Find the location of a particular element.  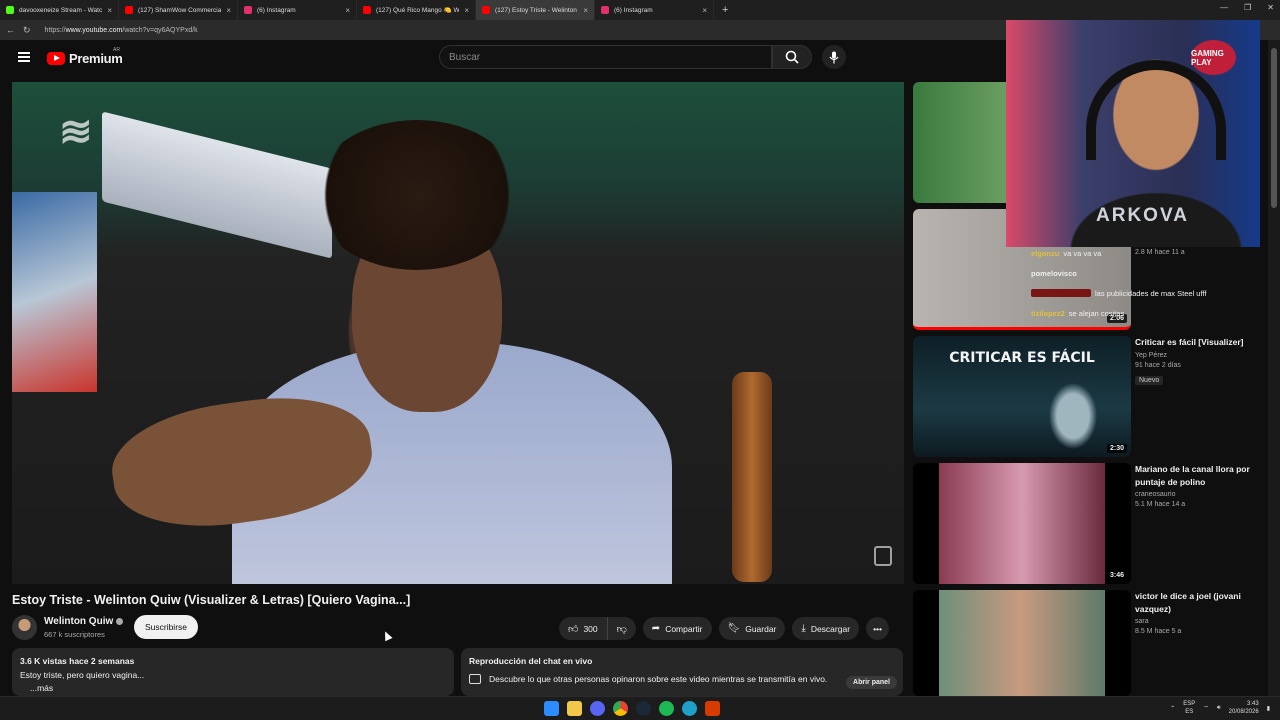

menu-icon is located at coordinates (24, 57).